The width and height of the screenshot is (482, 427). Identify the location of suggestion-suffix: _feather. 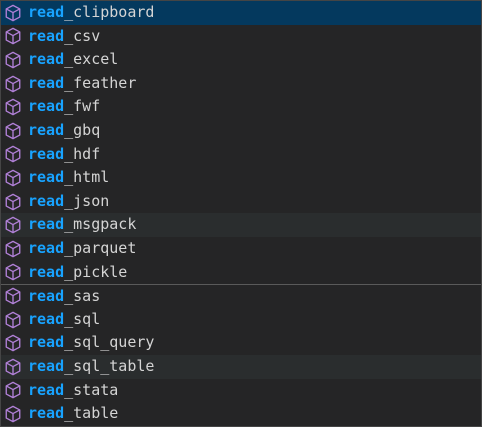
(100, 82).